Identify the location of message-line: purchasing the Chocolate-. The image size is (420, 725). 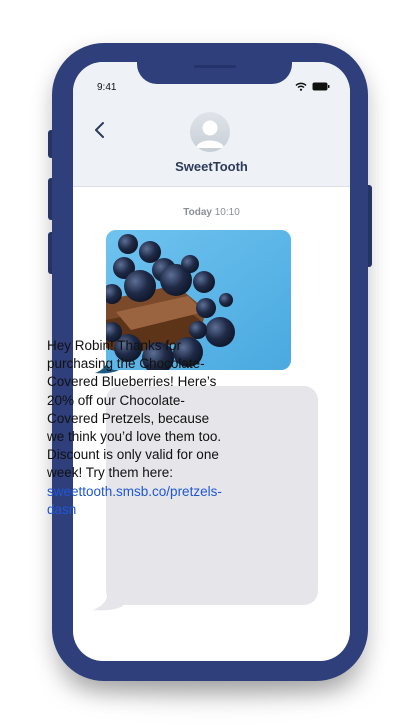
(126, 364).